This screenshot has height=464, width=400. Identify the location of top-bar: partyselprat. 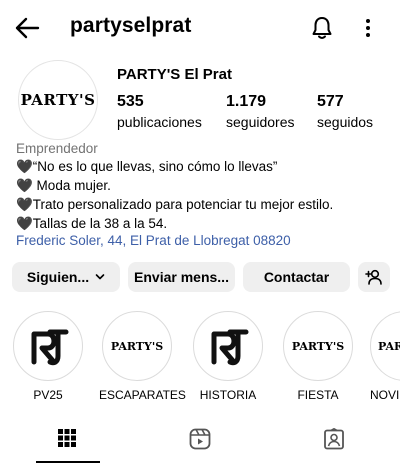
(200, 28).